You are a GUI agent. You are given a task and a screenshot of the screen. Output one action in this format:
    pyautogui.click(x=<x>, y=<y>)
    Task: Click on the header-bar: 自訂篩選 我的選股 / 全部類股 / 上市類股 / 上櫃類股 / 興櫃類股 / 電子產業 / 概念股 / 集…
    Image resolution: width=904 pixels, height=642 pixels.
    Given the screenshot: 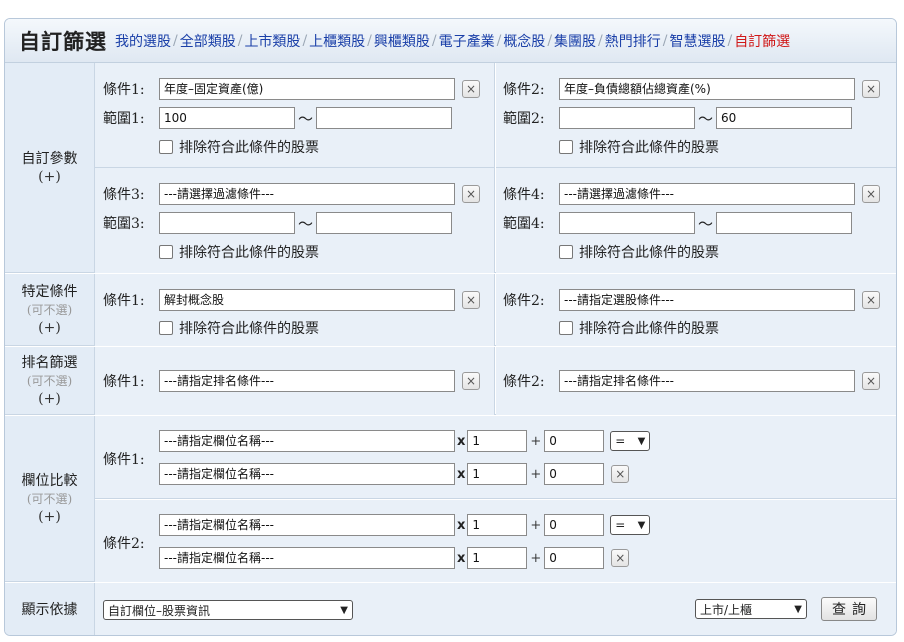 What is the action you would take?
    pyautogui.click(x=450, y=41)
    